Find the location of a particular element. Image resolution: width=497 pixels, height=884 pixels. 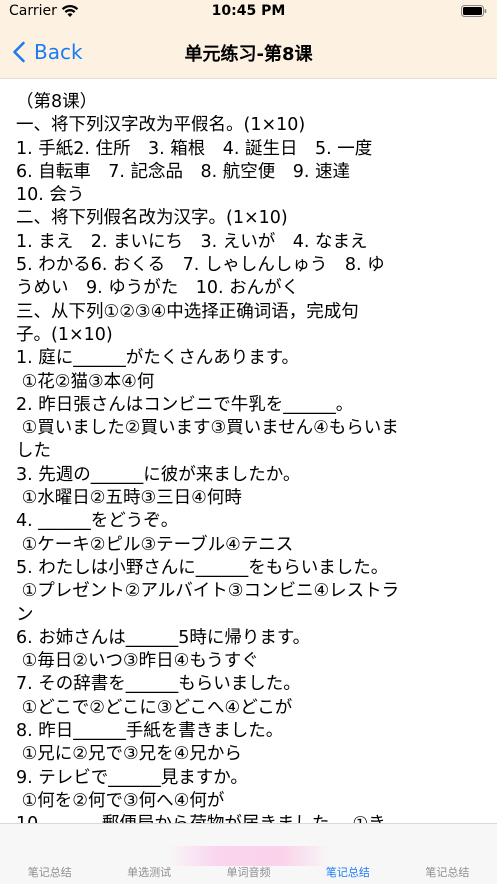

text-line: 5. わかる6. おくる 7. しゃしんしゅう 8. ゆ is located at coordinates (200, 265).